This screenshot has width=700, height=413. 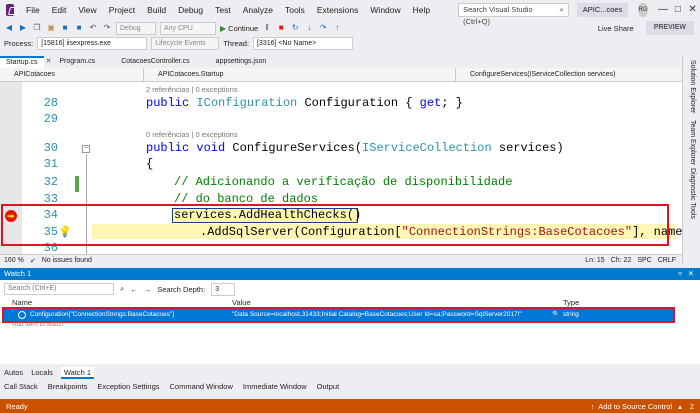 I want to click on menu-test: Test, so click(x=223, y=10).